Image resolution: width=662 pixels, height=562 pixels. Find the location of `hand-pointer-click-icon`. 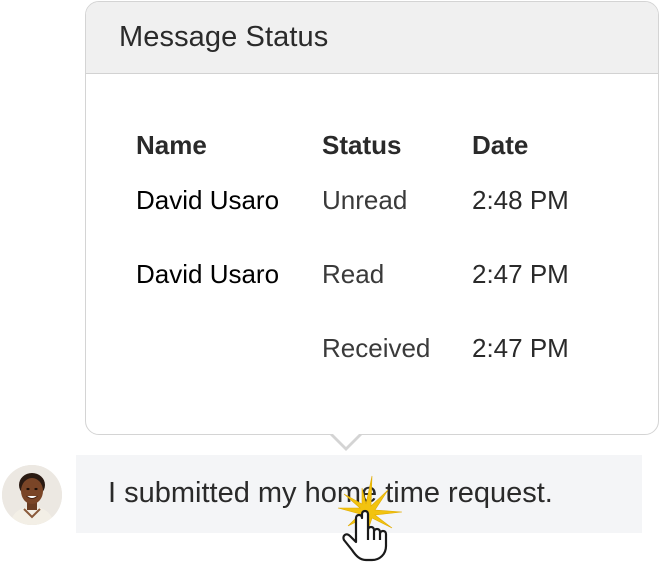

hand-pointer-click-icon is located at coordinates (367, 515).